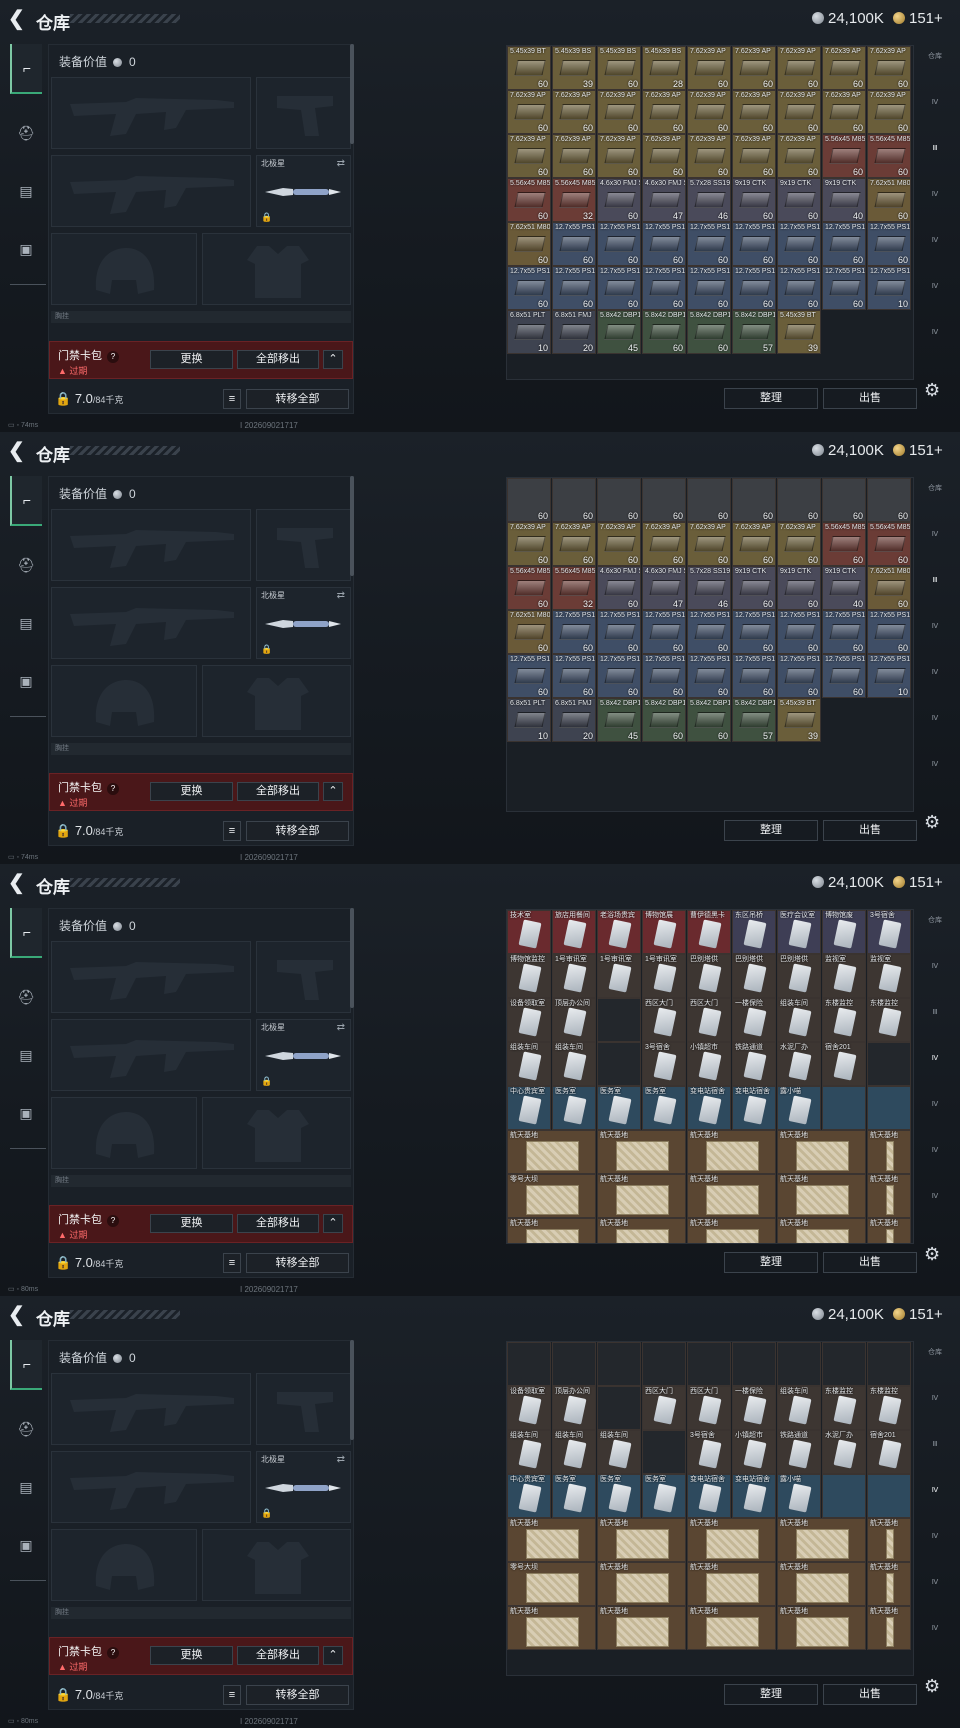 The image size is (960, 1728). I want to click on sidebar-tab-clipboard-icon: ▤, so click(26, 1487).